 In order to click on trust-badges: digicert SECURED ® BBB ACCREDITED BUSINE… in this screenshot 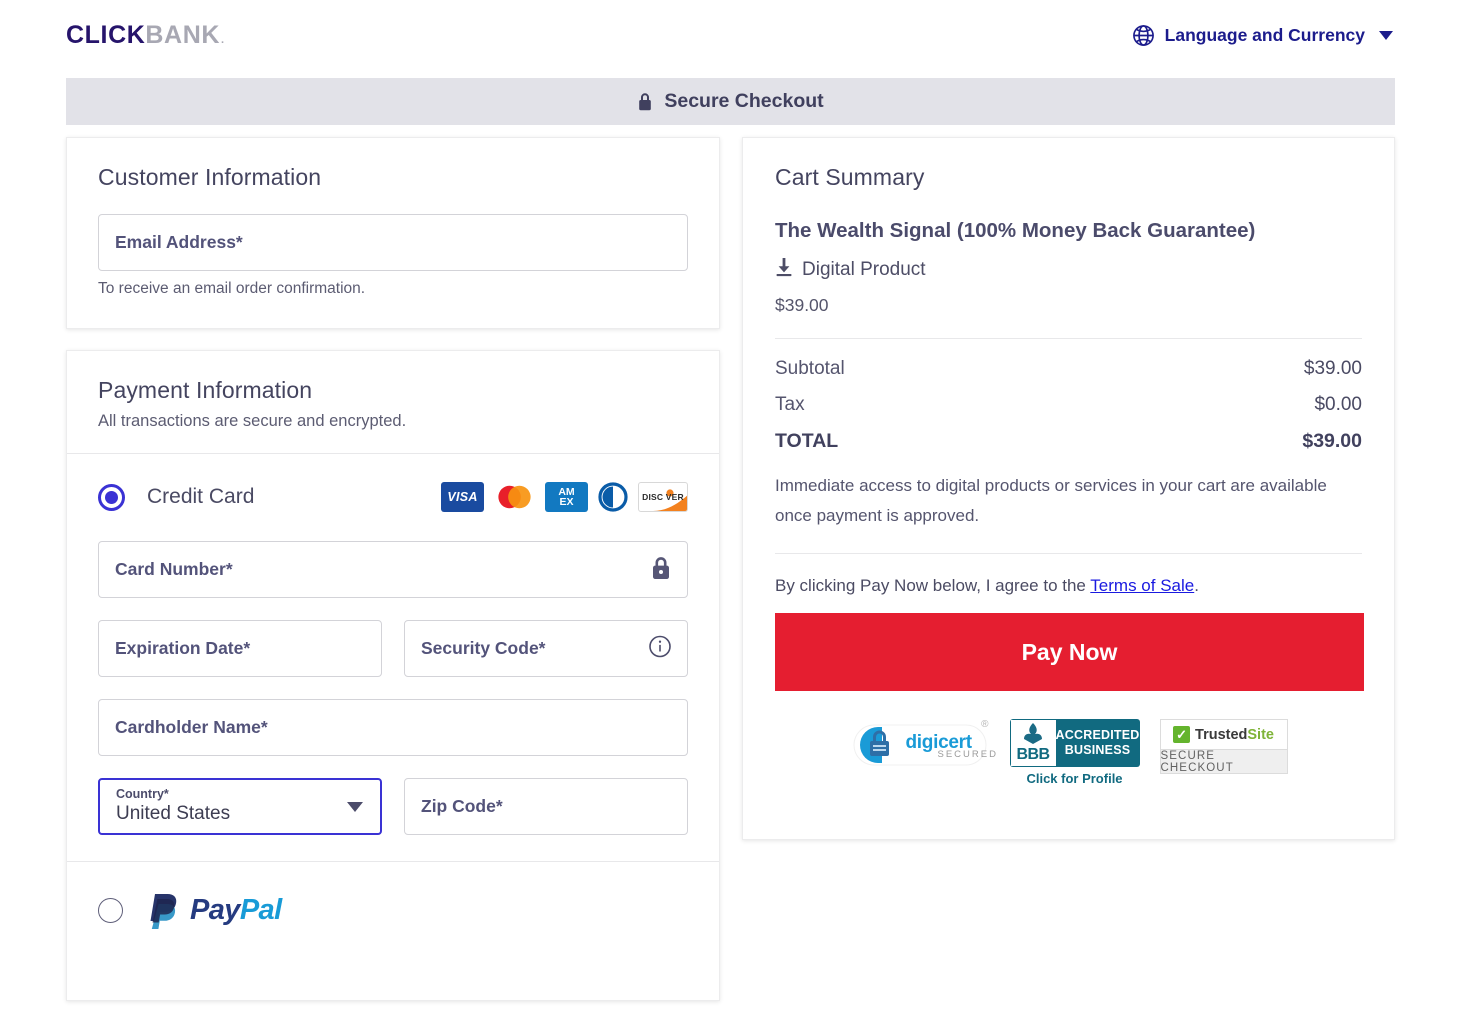, I will do `click(1068, 752)`.